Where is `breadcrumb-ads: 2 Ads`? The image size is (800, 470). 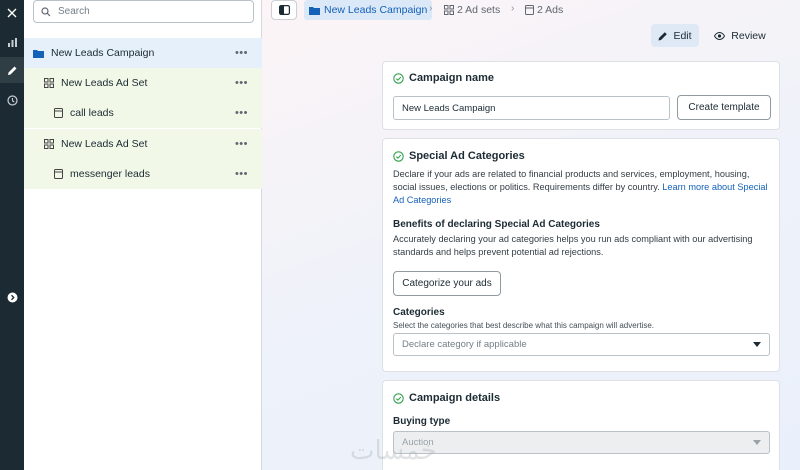 breadcrumb-ads: 2 Ads is located at coordinates (544, 10).